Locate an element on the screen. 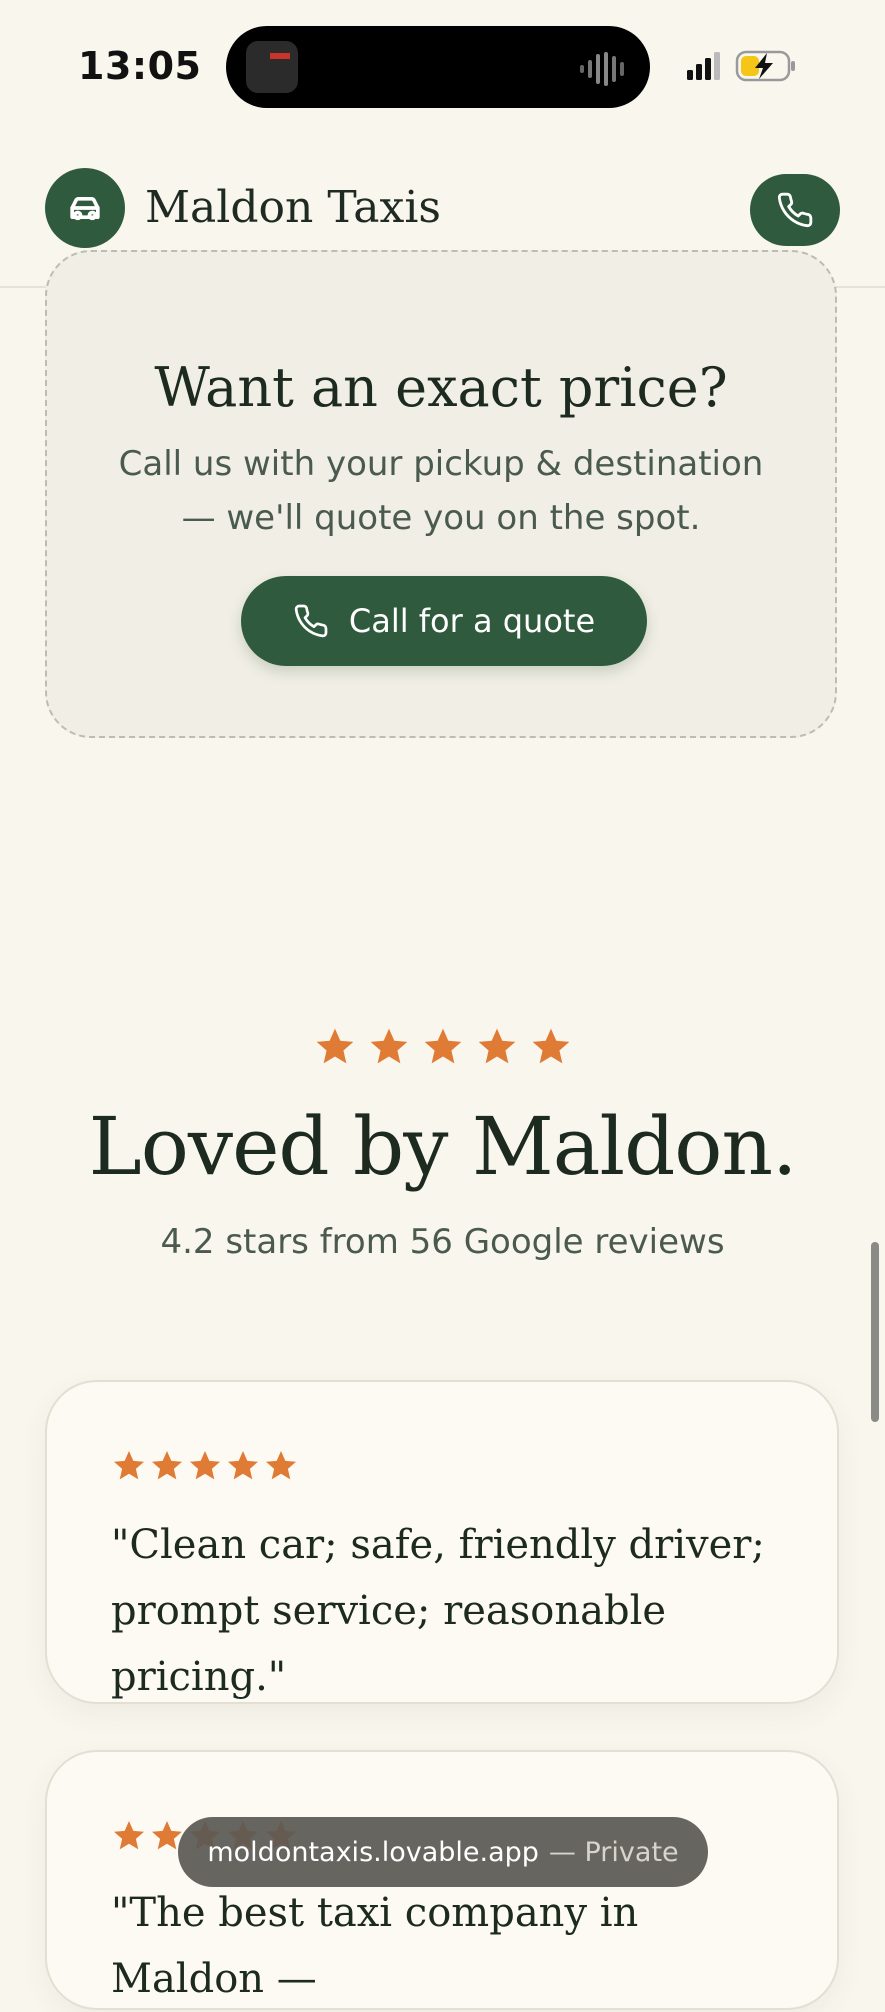  status-icons is located at coordinates (741, 66).